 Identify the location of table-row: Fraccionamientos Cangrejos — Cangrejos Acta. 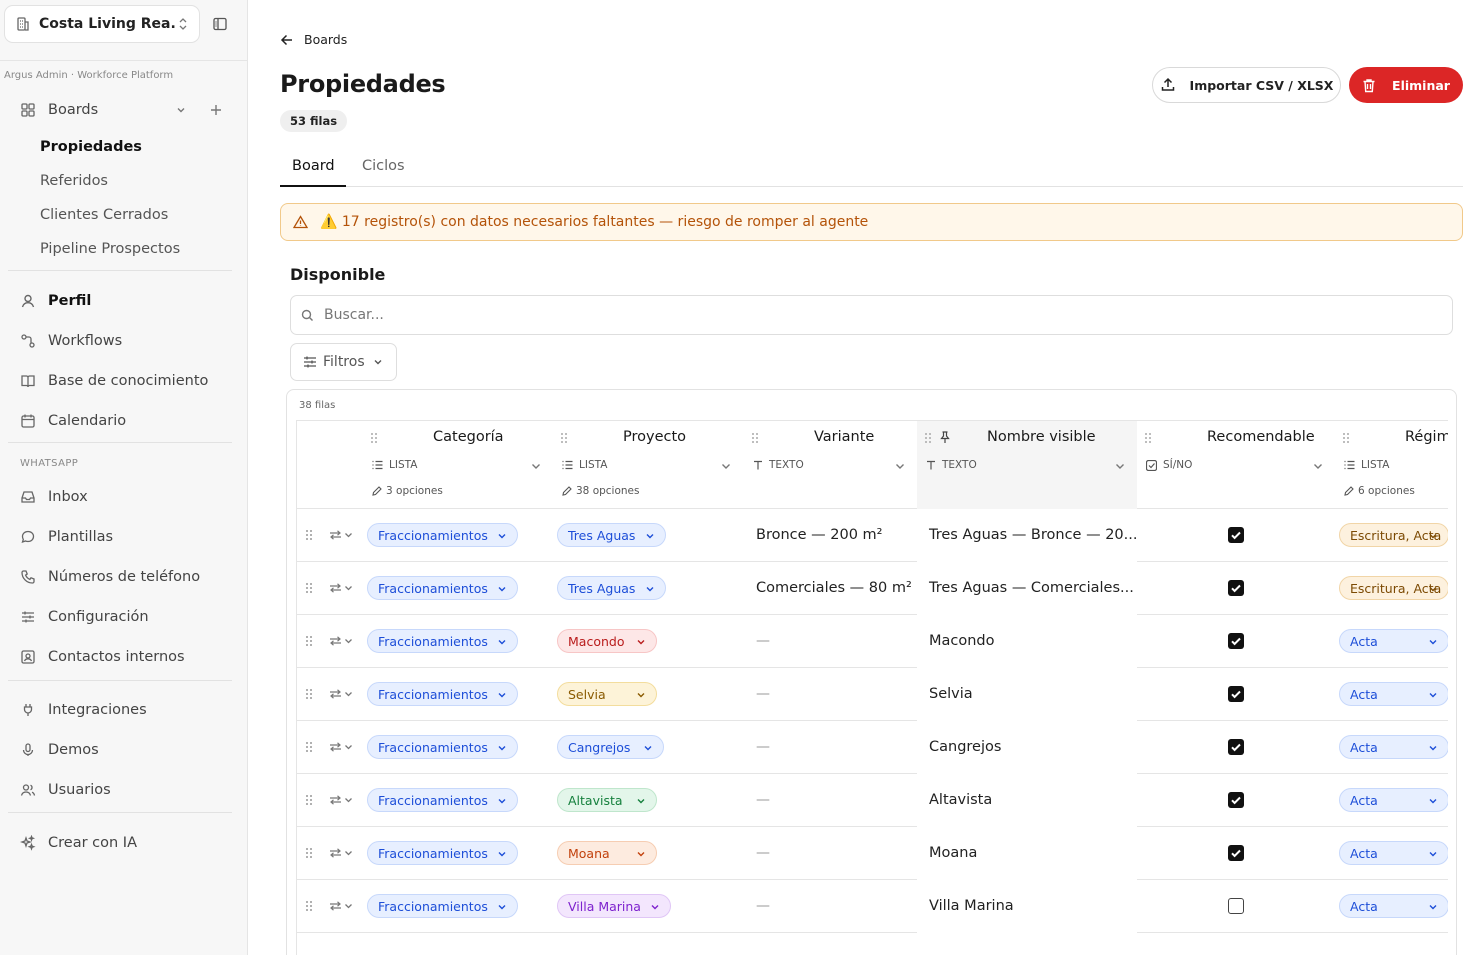
(872, 747).